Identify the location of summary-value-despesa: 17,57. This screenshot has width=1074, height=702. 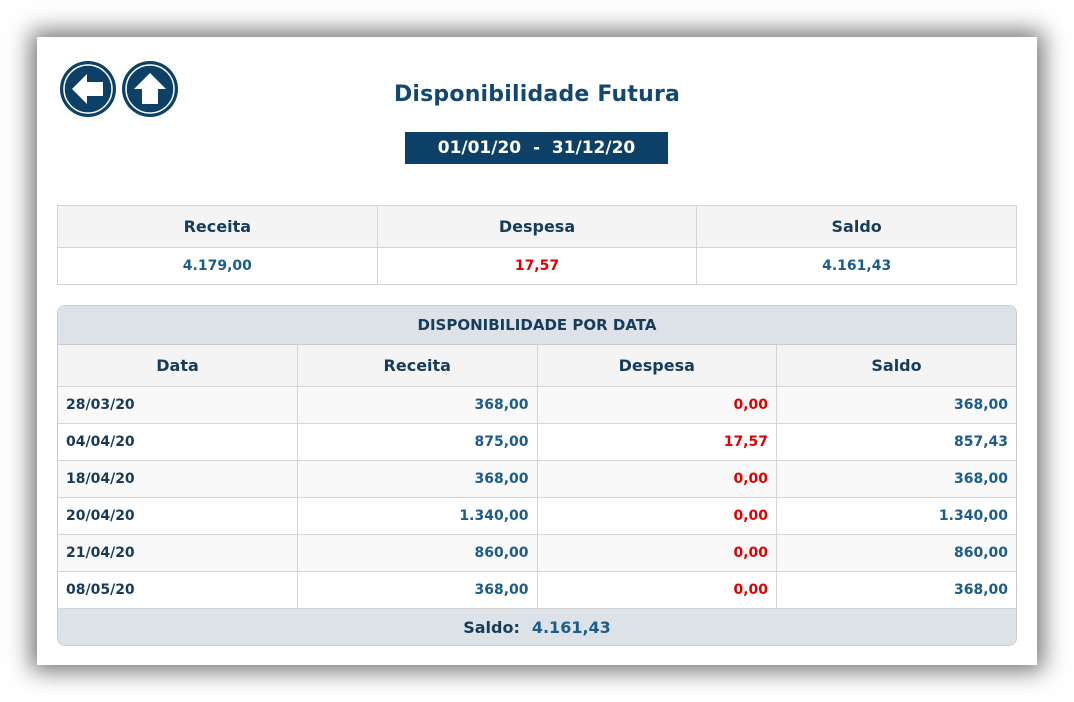
(537, 266).